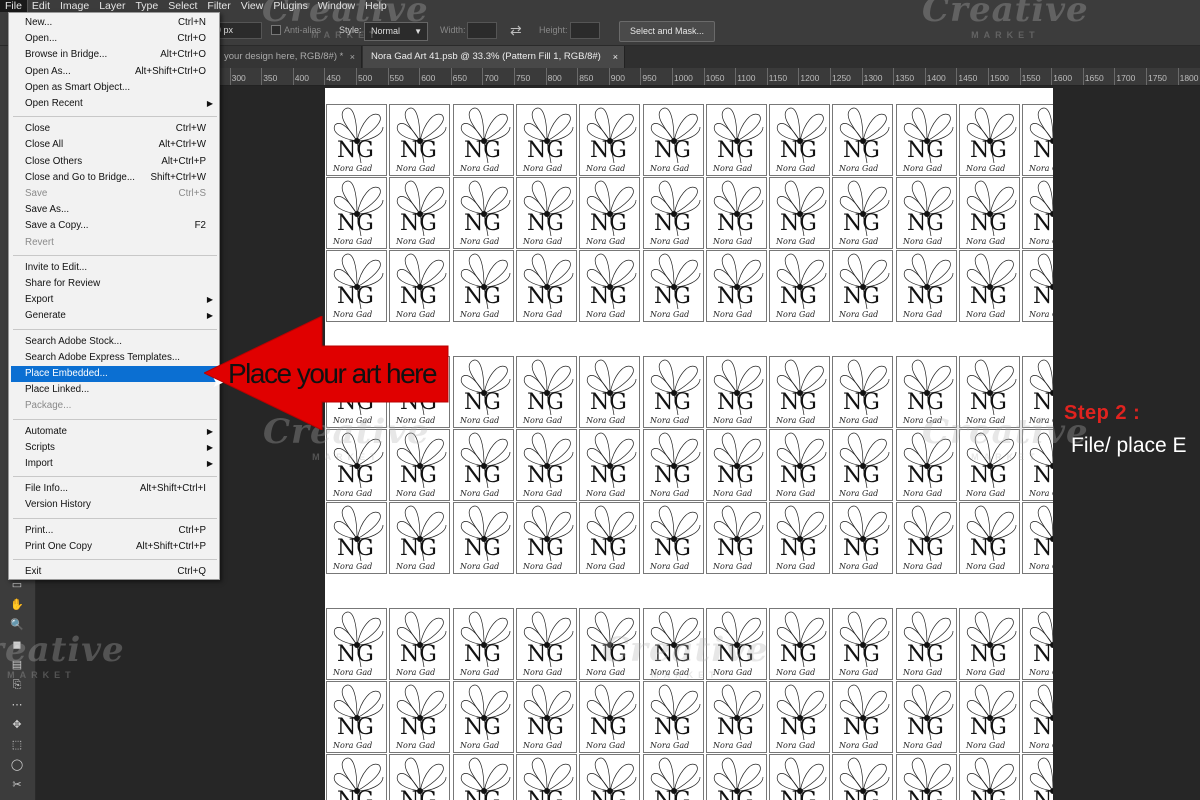  Describe the element at coordinates (114, 104) in the screenshot. I see `menu-item-open-recent: Open Recent ▶` at that location.